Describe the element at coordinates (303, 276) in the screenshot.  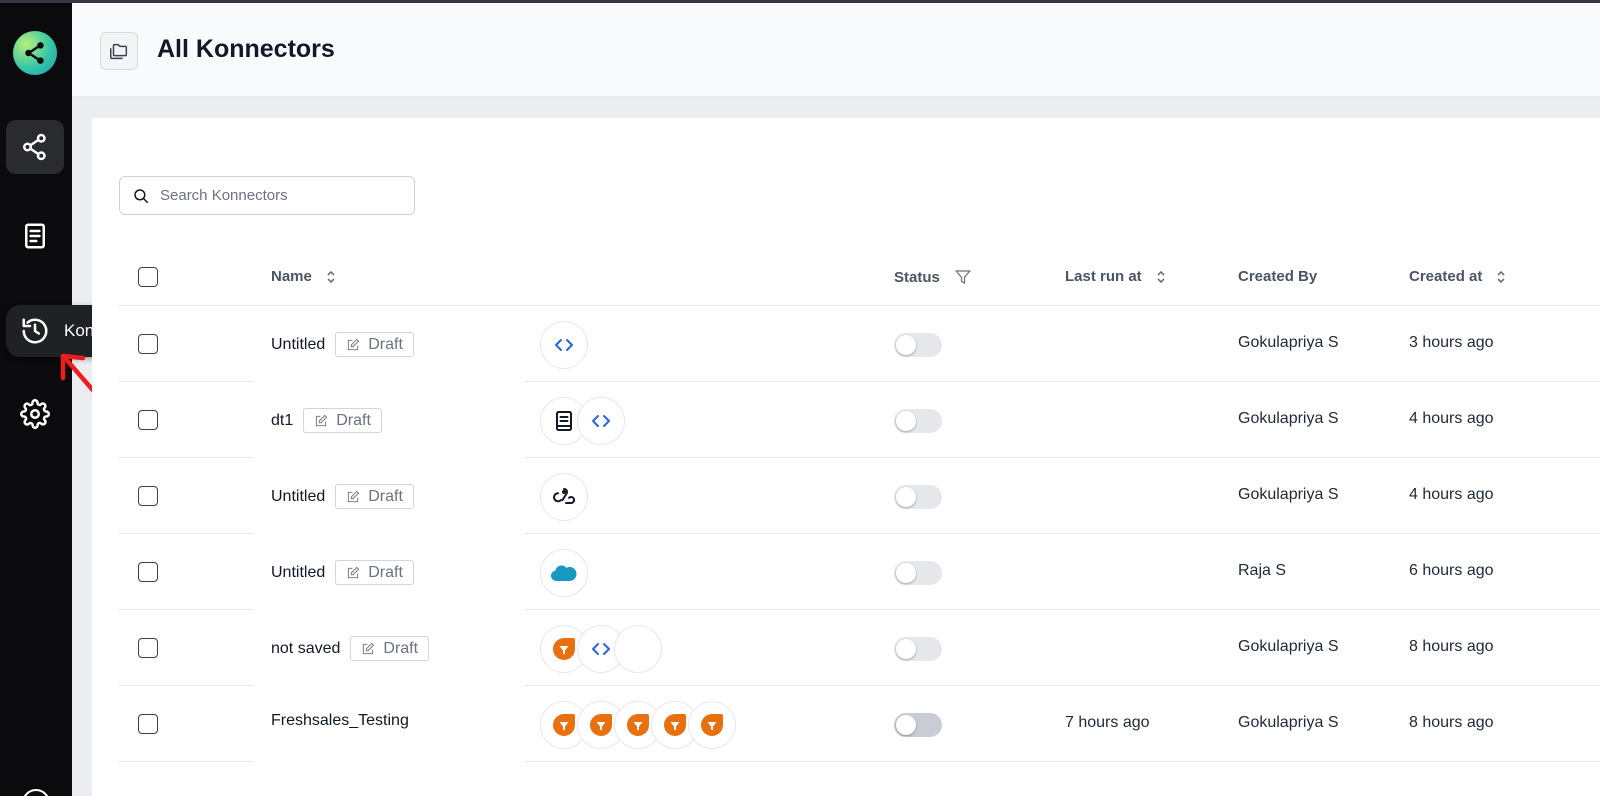
I see `column-header-name: Name` at that location.